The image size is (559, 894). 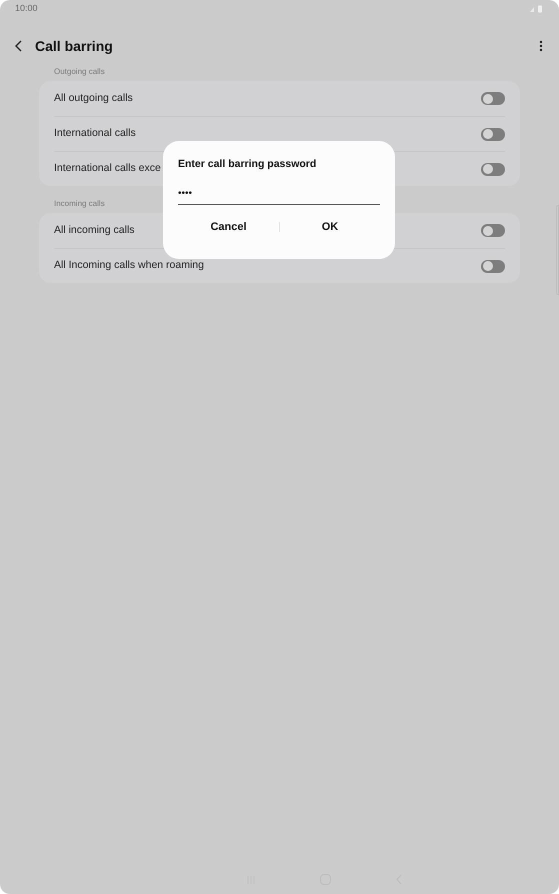 I want to click on password-field: ••••, so click(x=279, y=193).